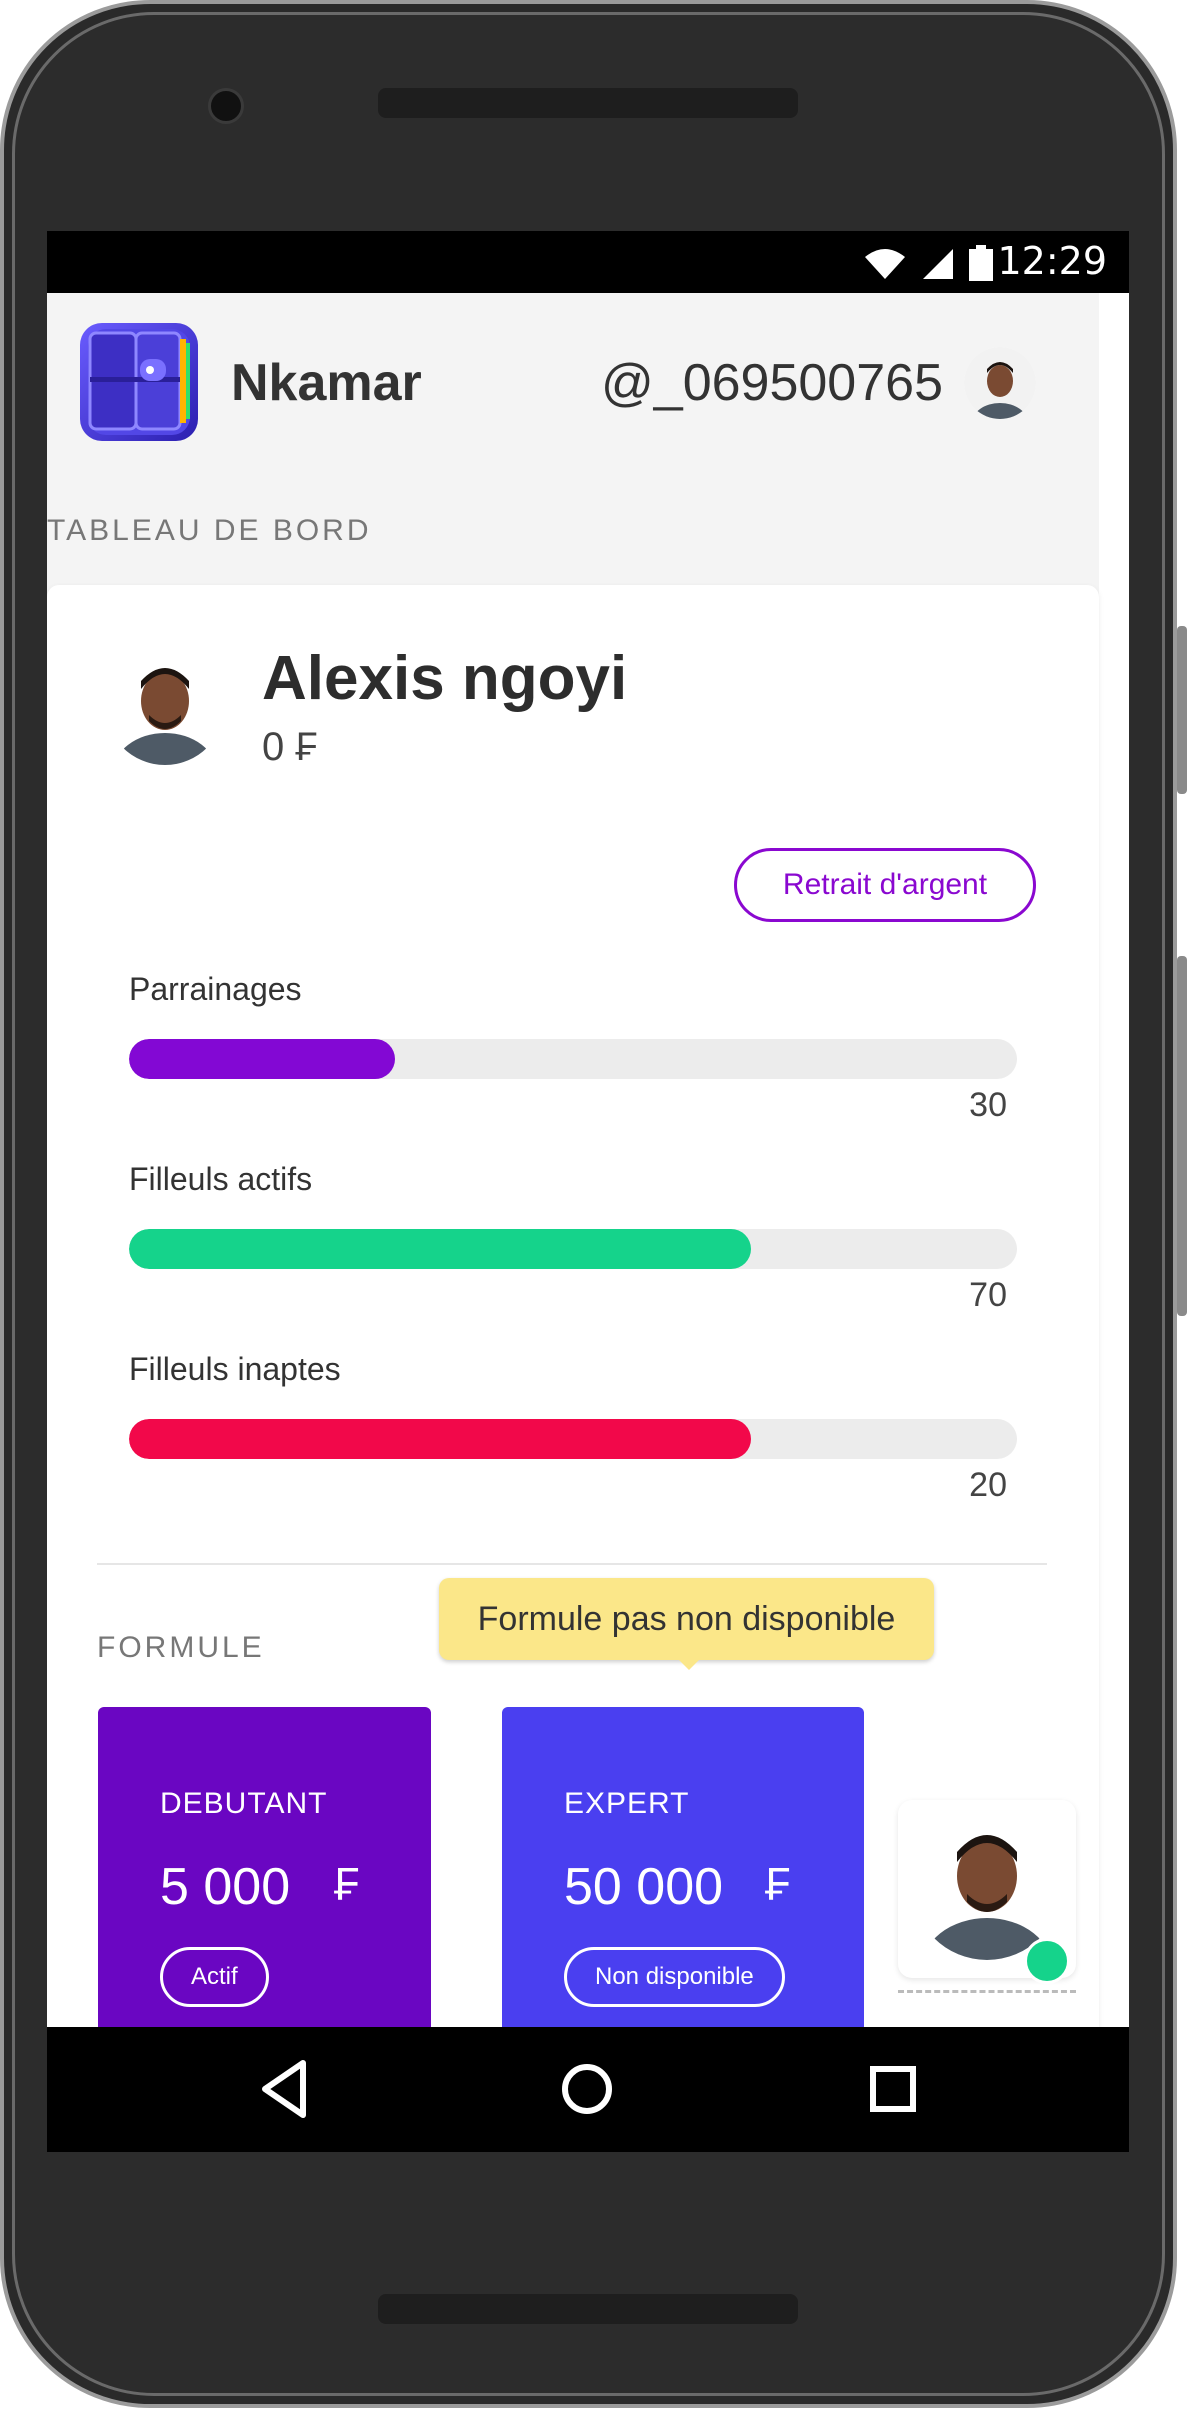 This screenshot has width=1187, height=2410. Describe the element at coordinates (214, 1977) in the screenshot. I see `plan-status-button: Actif` at that location.